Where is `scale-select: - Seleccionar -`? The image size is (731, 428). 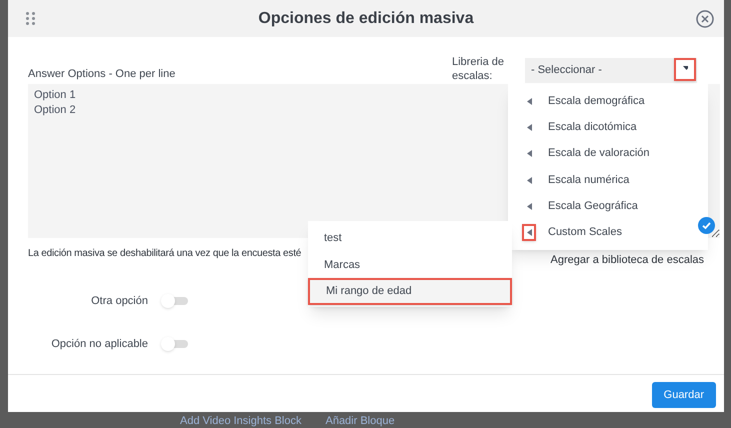 scale-select: - Seleccionar - is located at coordinates (611, 70).